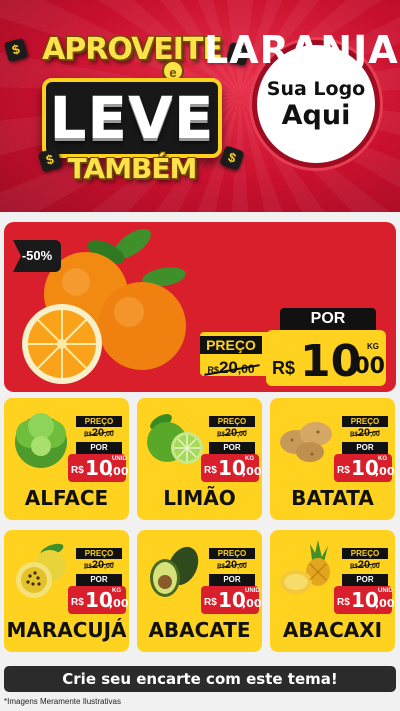 This screenshot has height=711, width=400. I want to click on product-card-maracuja: PREÇO R$20,00 POR R$ 10 ,00 KG MARACUJÁ, so click(66, 591).